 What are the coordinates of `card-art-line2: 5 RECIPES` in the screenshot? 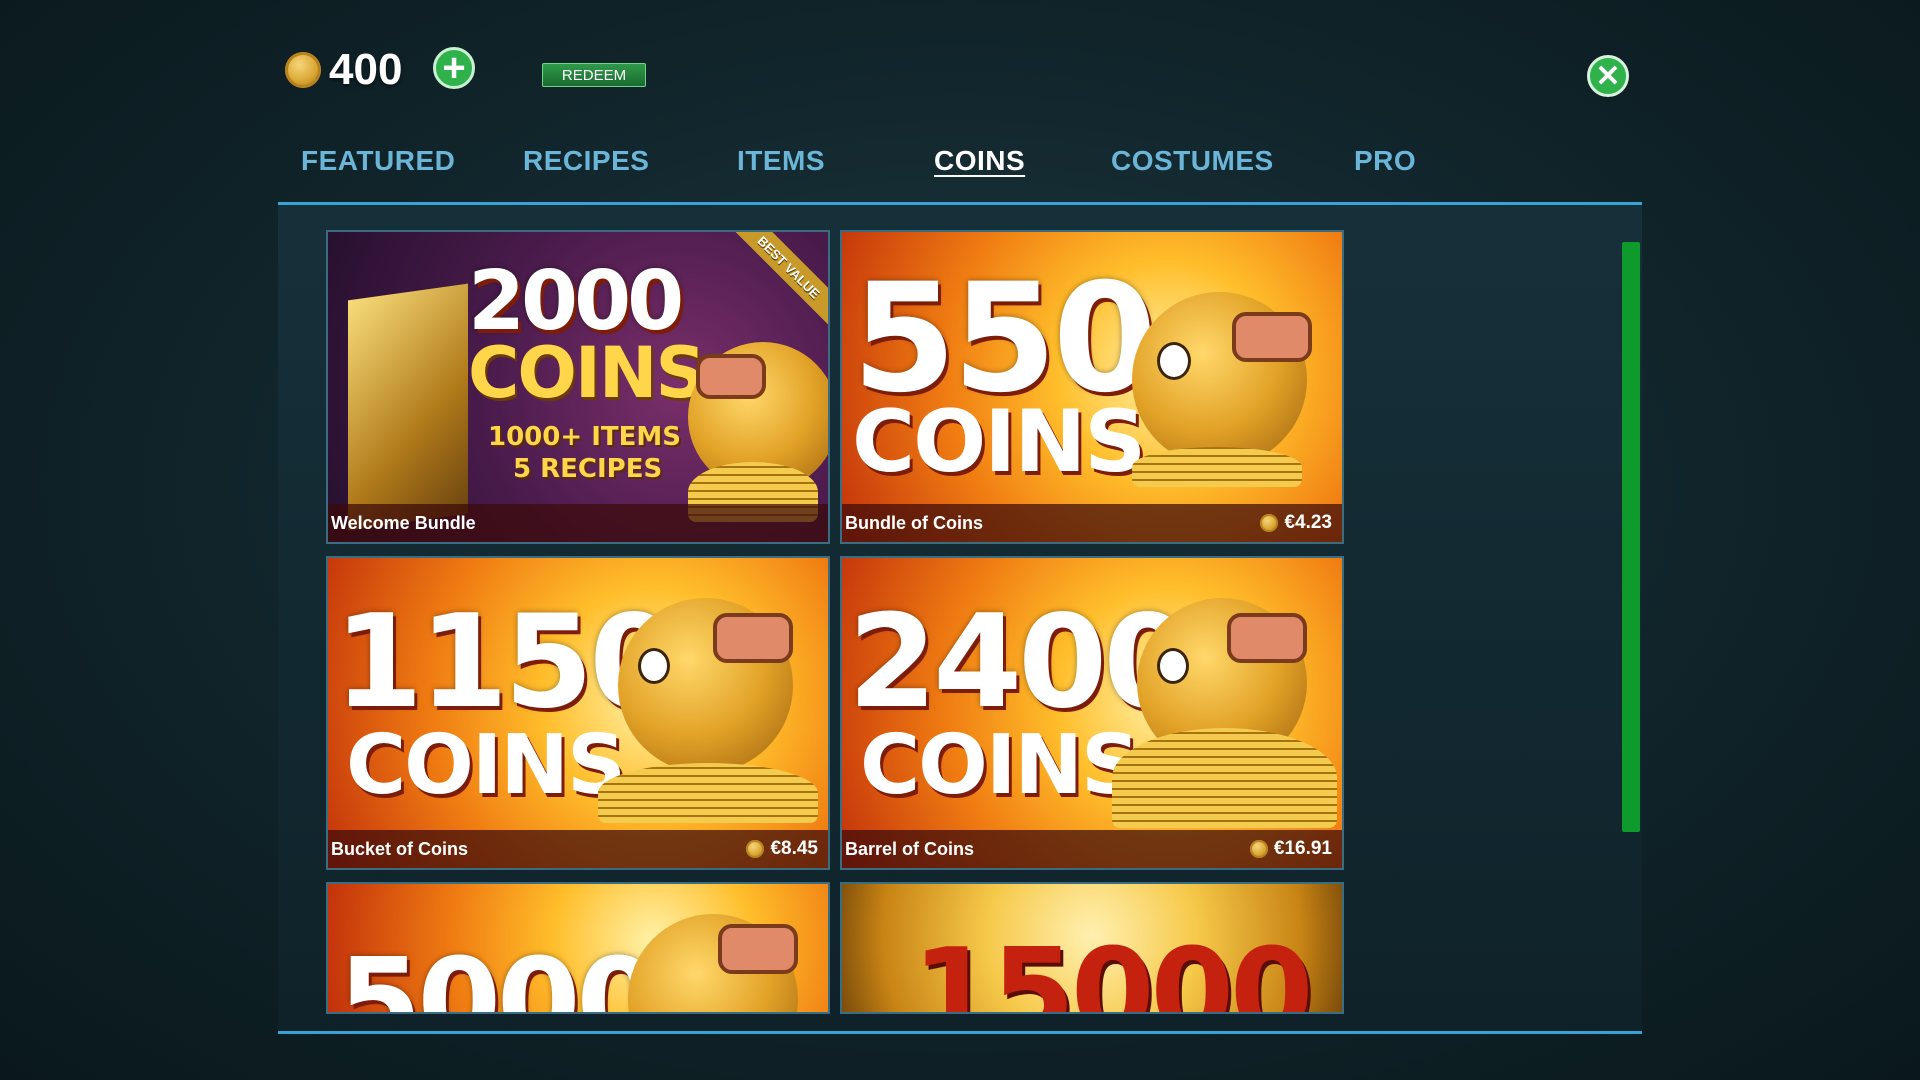 It's located at (588, 469).